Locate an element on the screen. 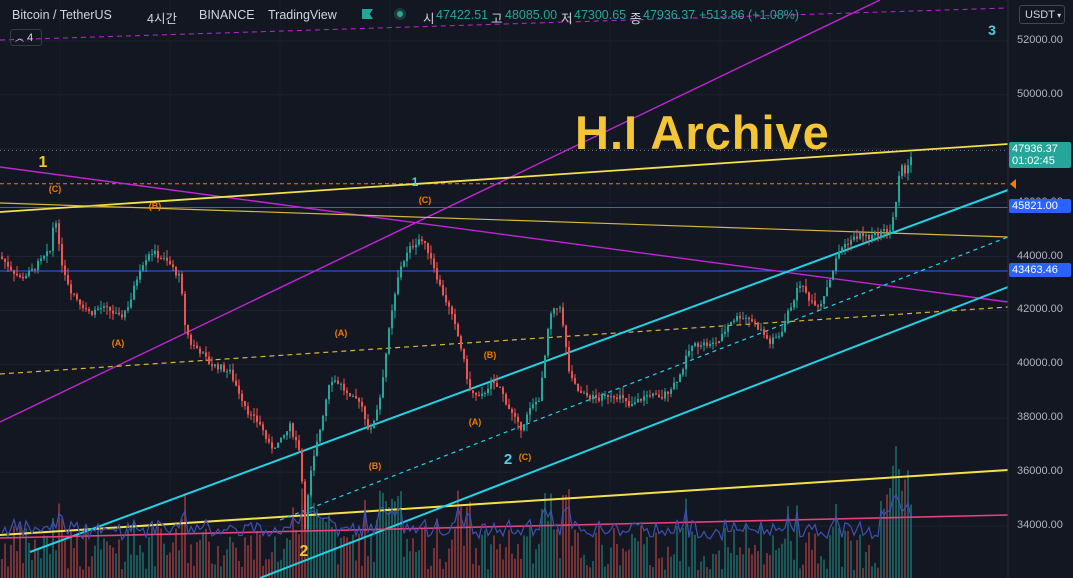 Image resolution: width=1073 pixels, height=578 pixels. price-label: 47936.37 01:02:45 is located at coordinates (1040, 155).